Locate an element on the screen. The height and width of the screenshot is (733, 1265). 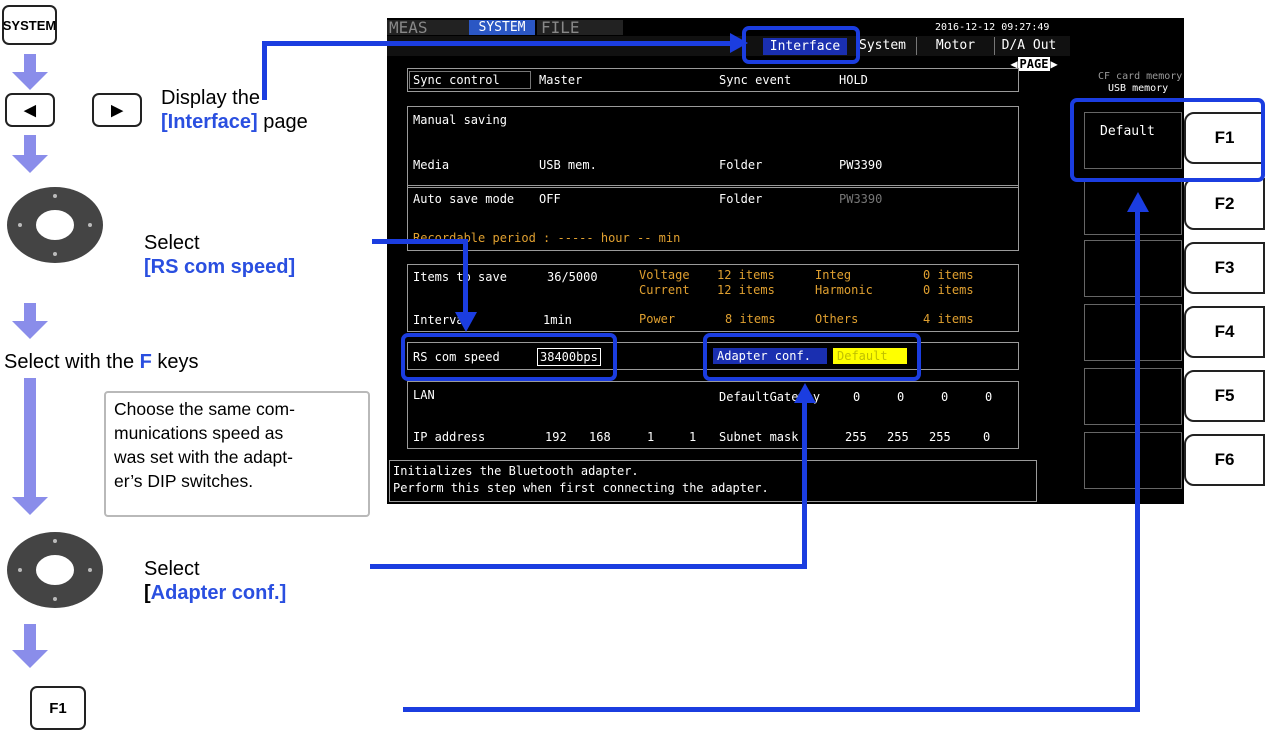
items-label: Items to save is located at coordinates (460, 277).